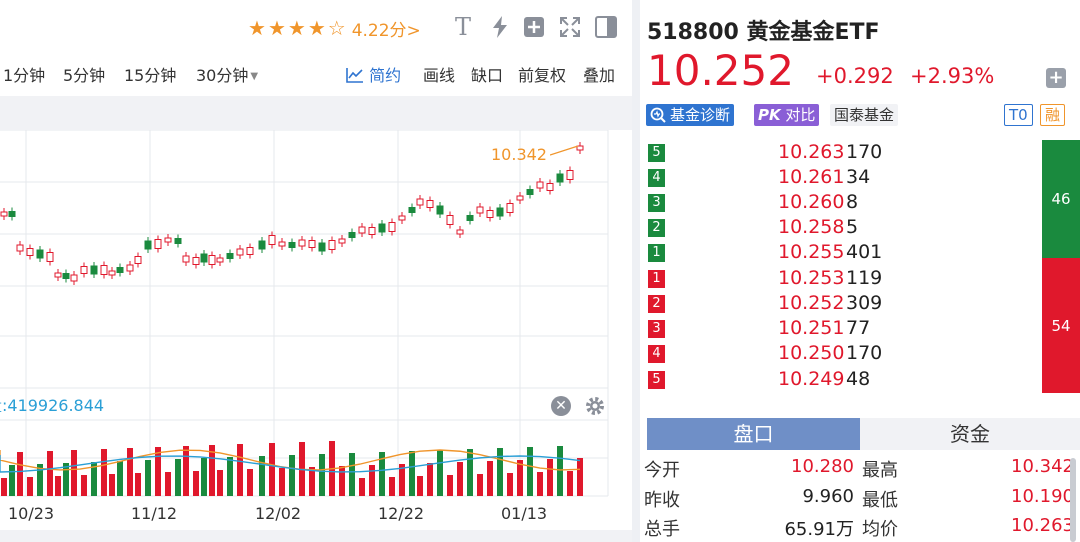 The width and height of the screenshot is (1080, 542). I want to click on quote-label: 均价, so click(880, 529).